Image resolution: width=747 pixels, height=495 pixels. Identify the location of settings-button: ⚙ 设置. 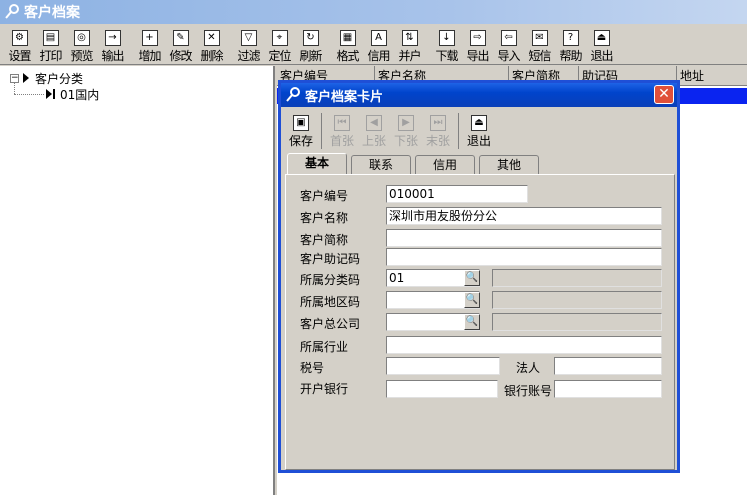
(19, 45).